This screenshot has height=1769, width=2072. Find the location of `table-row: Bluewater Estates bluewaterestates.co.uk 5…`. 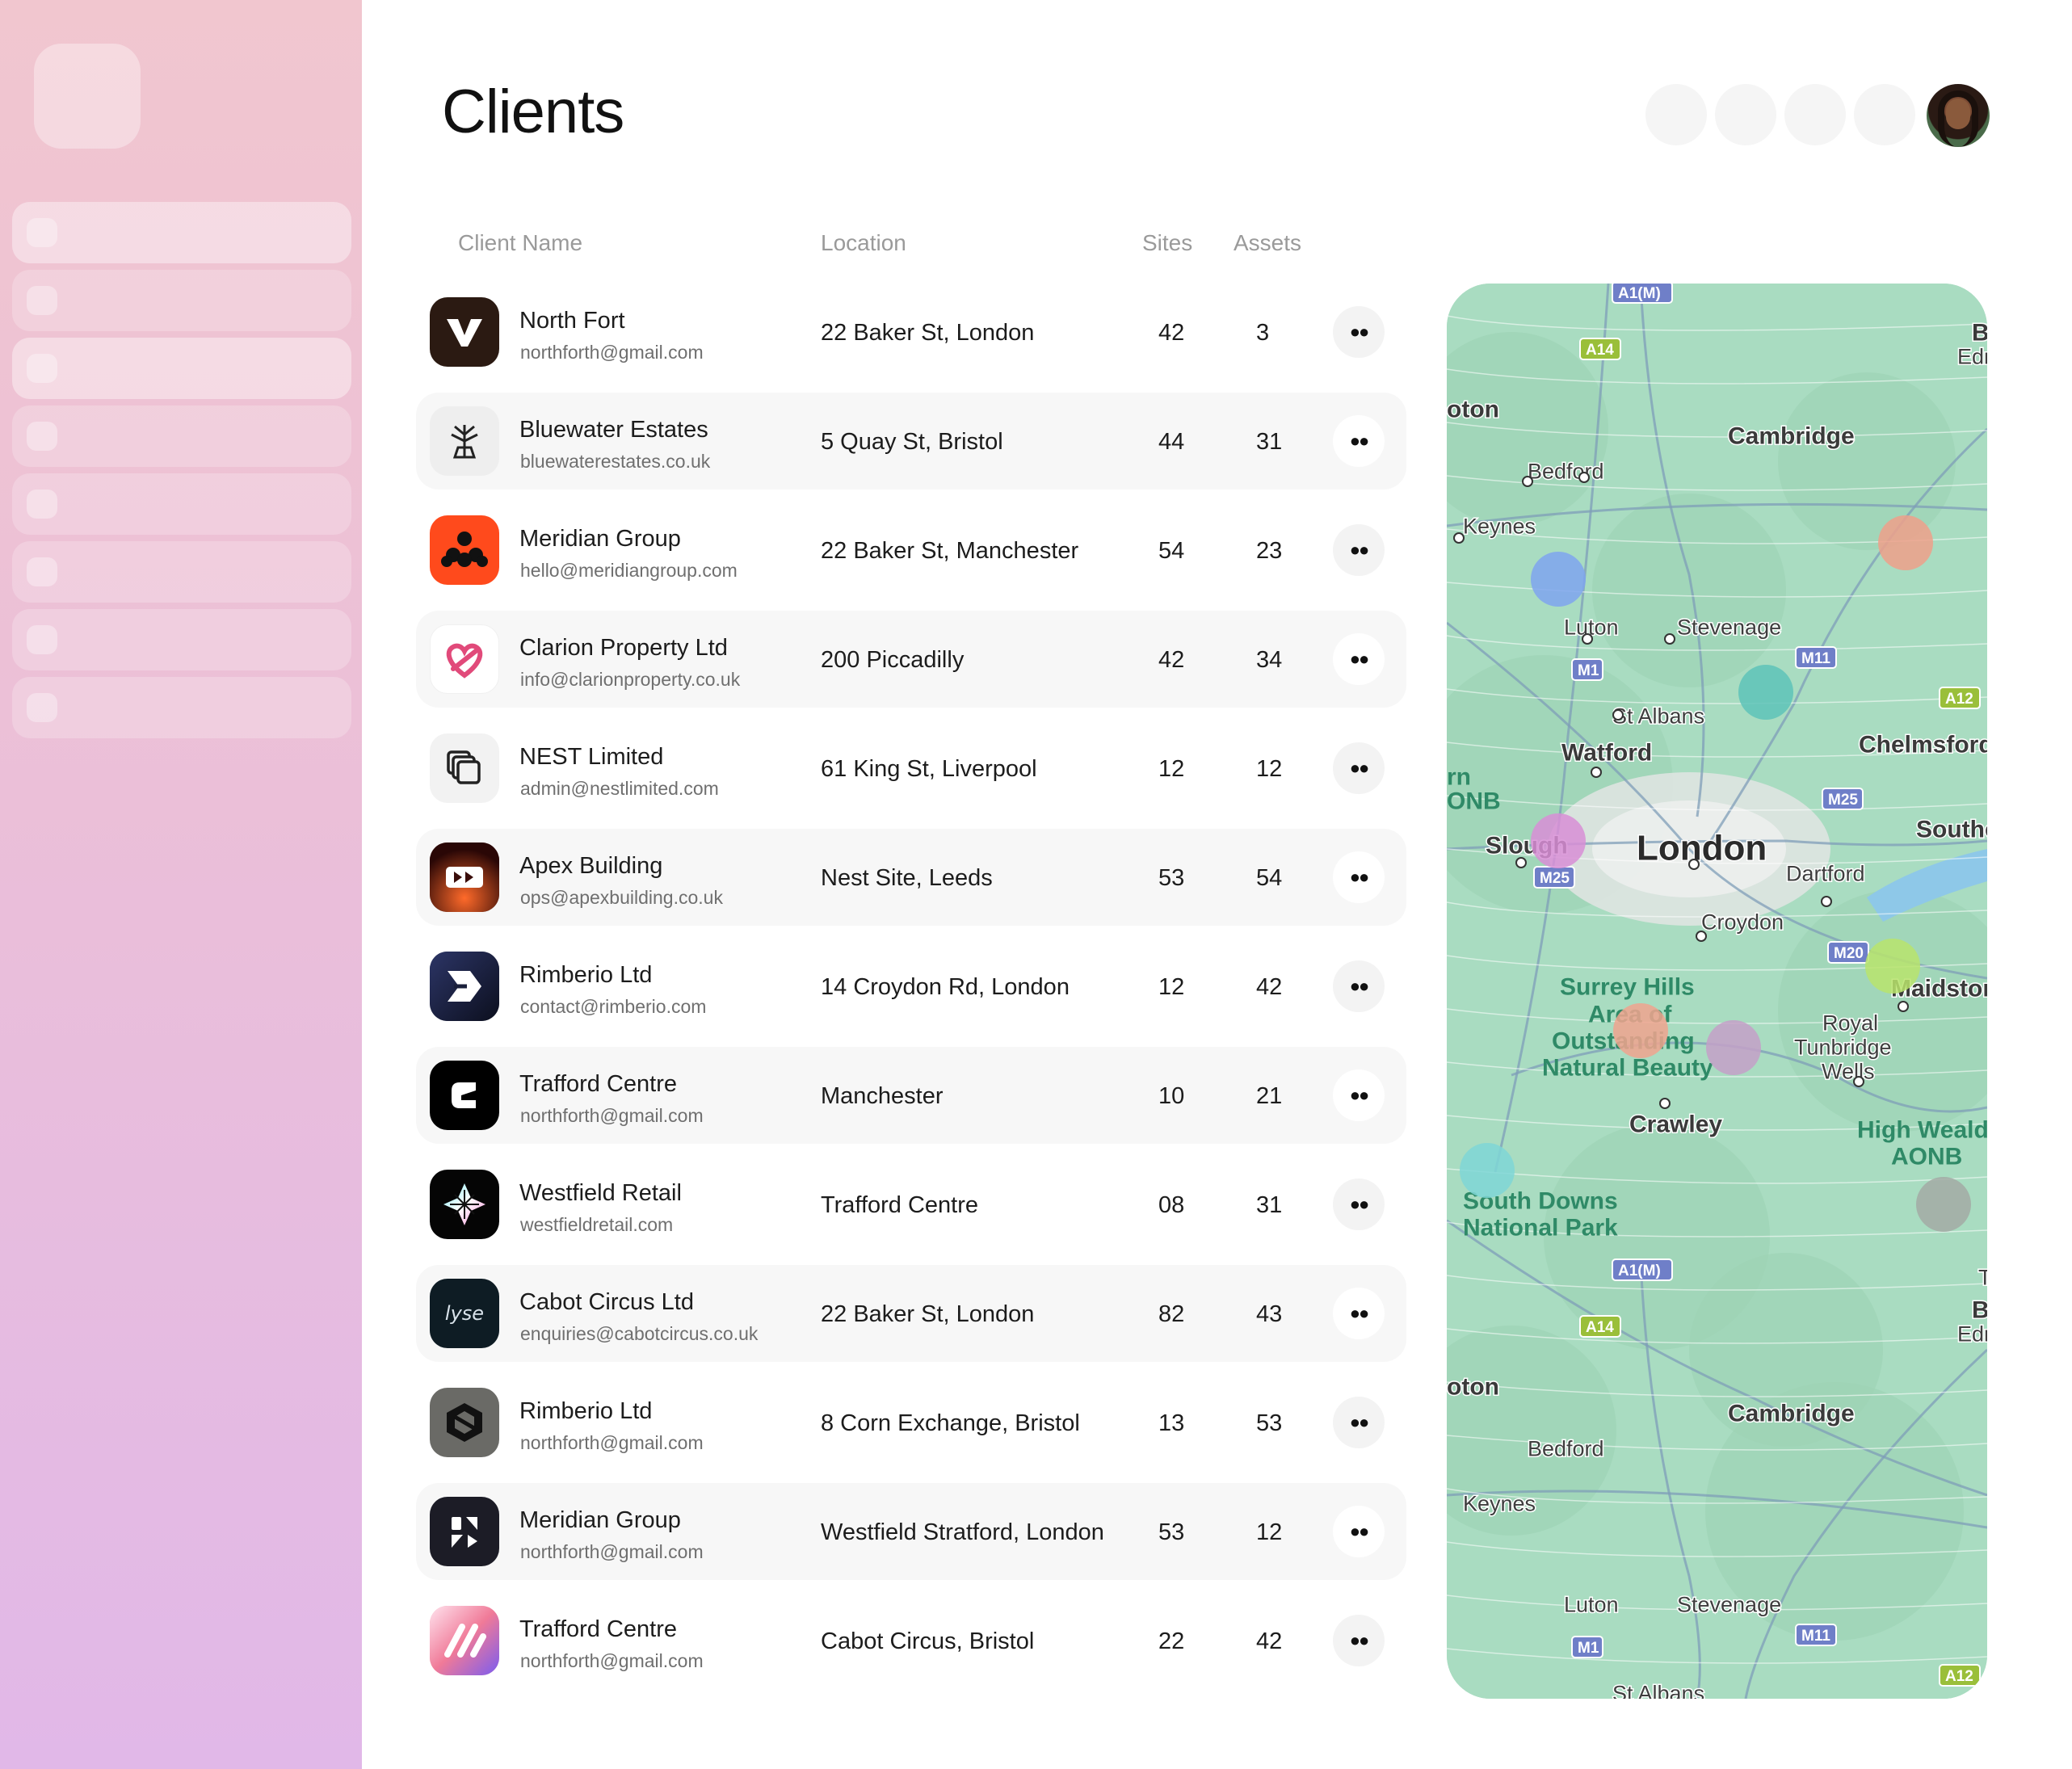

table-row: Bluewater Estates bluewaterestates.co.uk 5… is located at coordinates (911, 442).